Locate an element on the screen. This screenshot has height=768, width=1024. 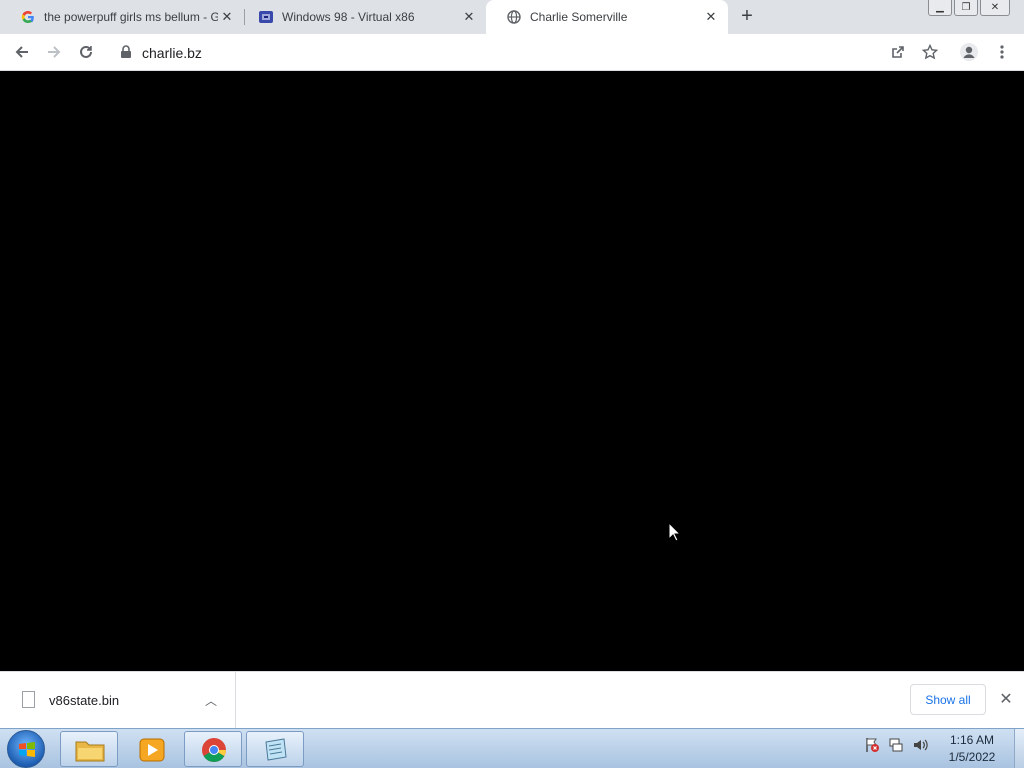
media-player-icon is located at coordinates (152, 750).